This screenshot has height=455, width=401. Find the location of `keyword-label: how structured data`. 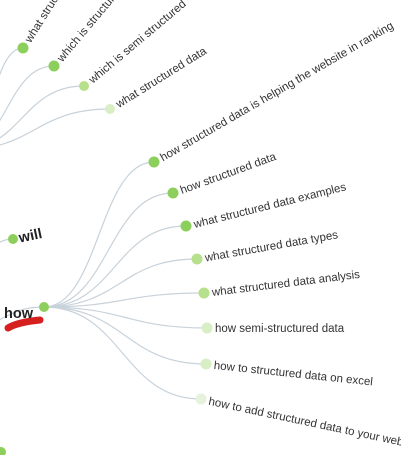

keyword-label: how structured data is located at coordinates (229, 174).